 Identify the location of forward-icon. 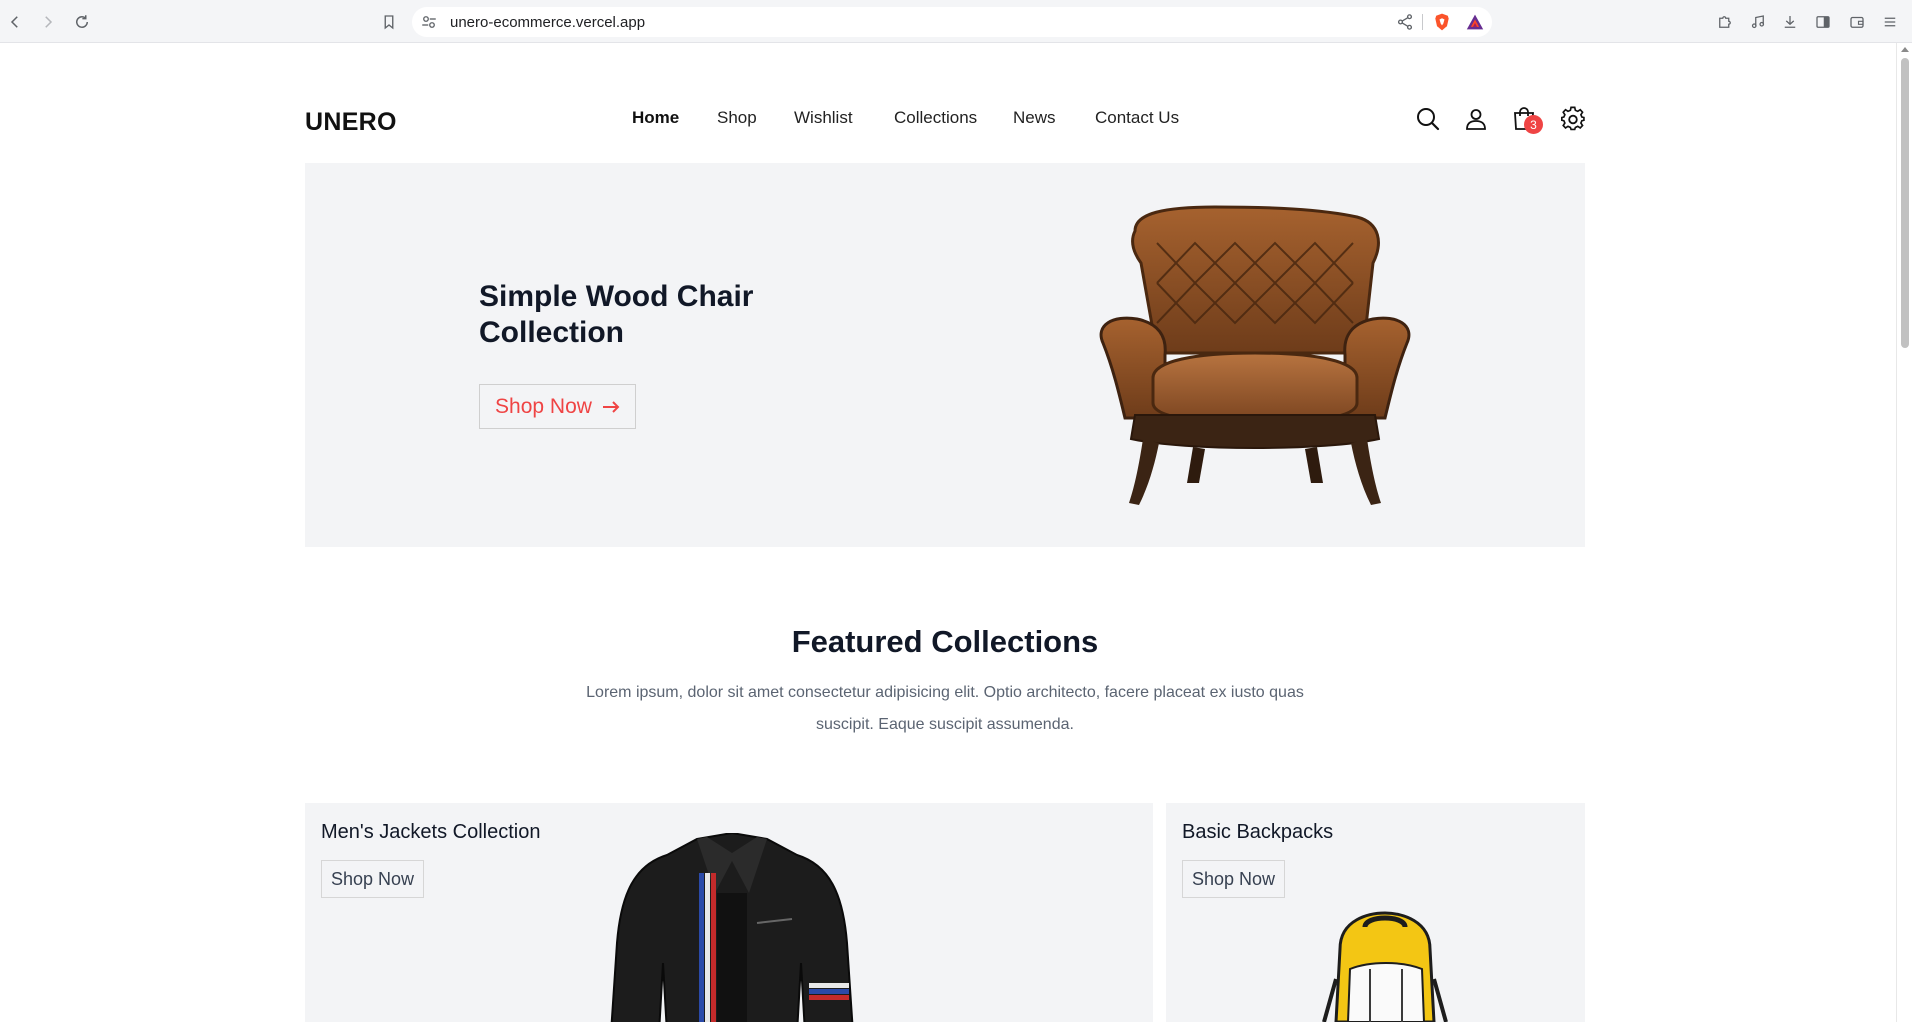
(49, 22).